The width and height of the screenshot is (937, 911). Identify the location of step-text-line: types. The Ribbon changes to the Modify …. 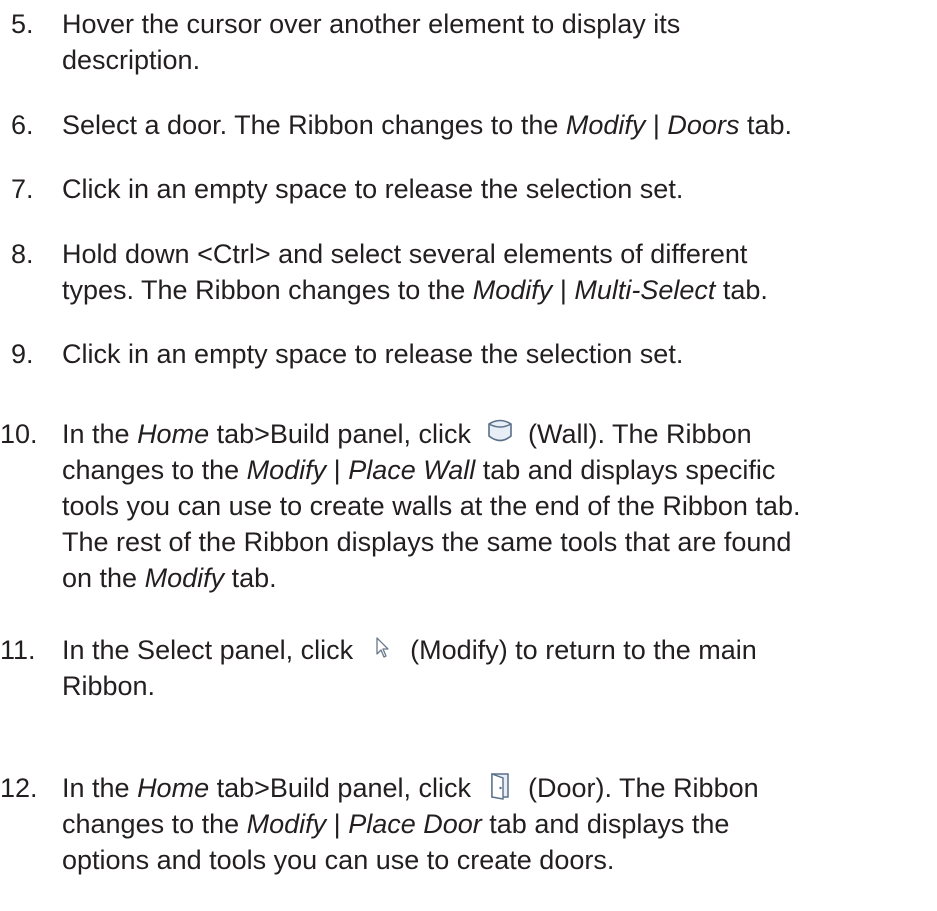
(499, 290).